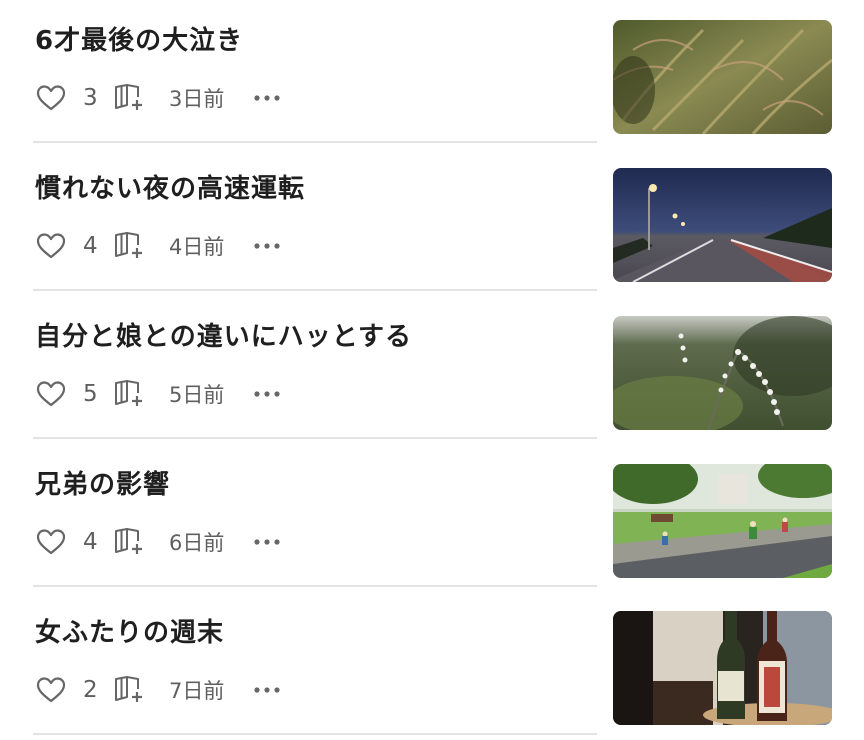  Describe the element at coordinates (90, 394) in the screenshot. I see `like-count: 5` at that location.